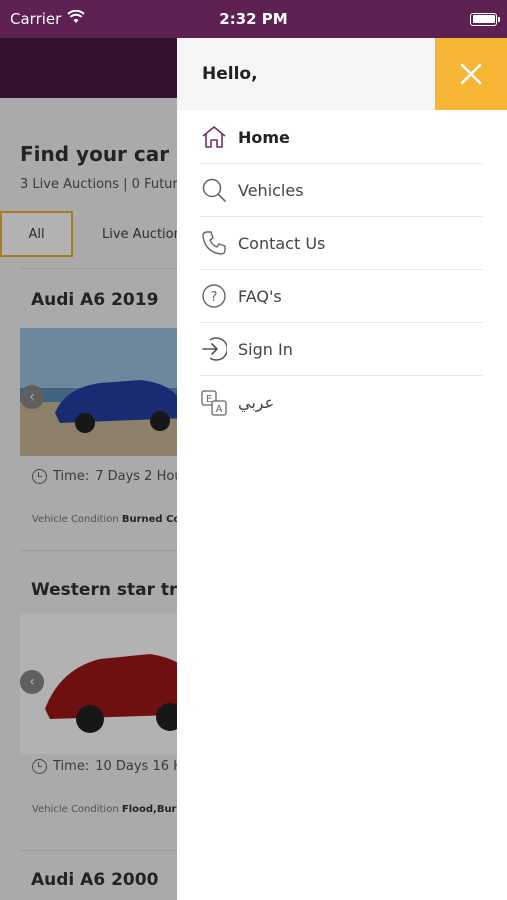  Describe the element at coordinates (265, 349) in the screenshot. I see `menu-label: Sign In` at that location.